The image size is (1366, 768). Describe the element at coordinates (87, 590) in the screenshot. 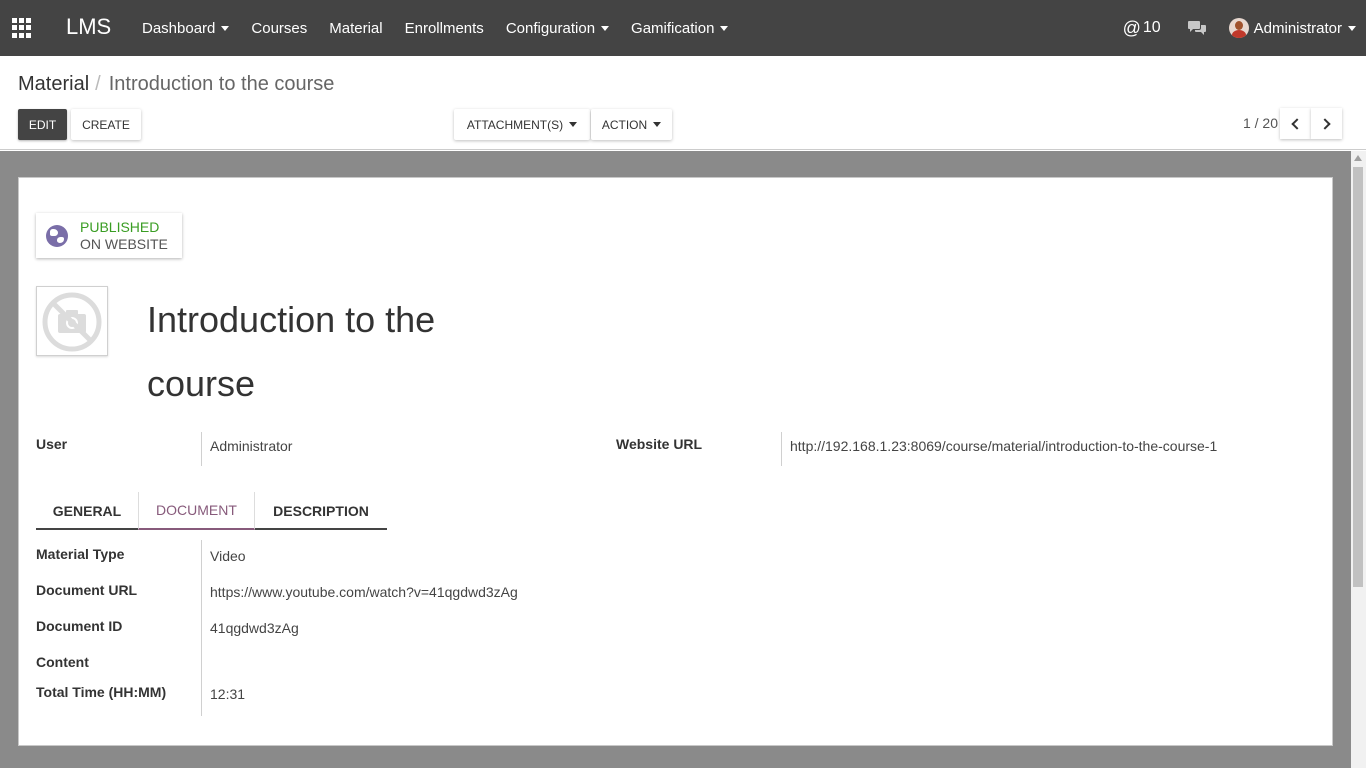

I see `document-url-label: Document URL` at that location.